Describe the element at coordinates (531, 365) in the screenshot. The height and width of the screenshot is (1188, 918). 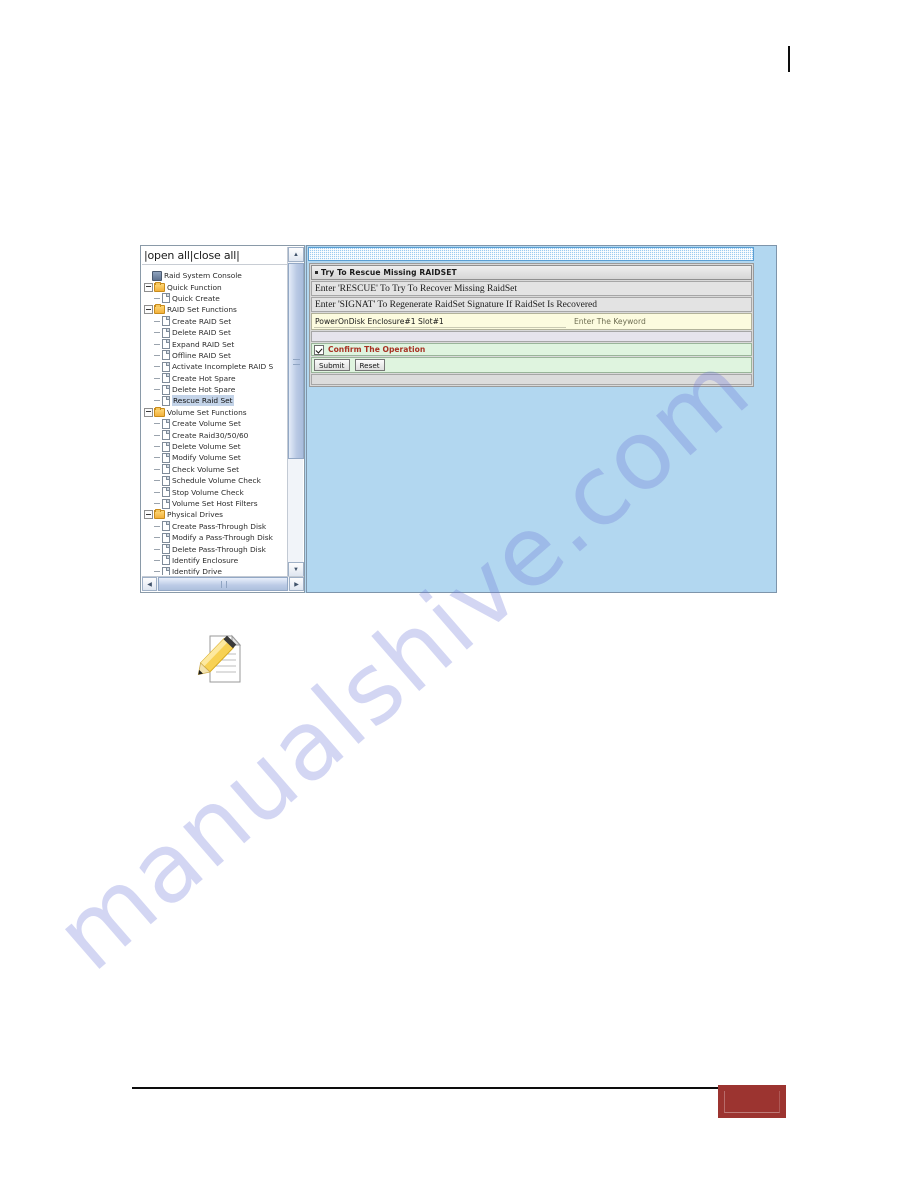
I see `form-action-row: Submit Reset` at that location.